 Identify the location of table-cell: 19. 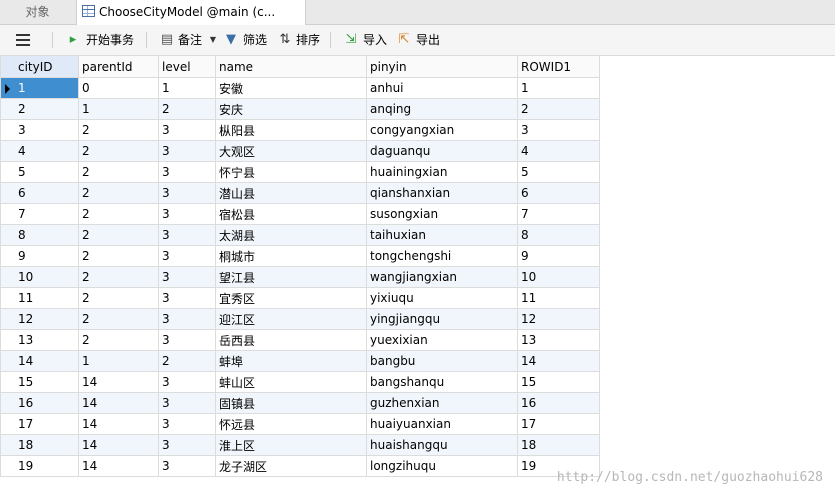
(39, 466).